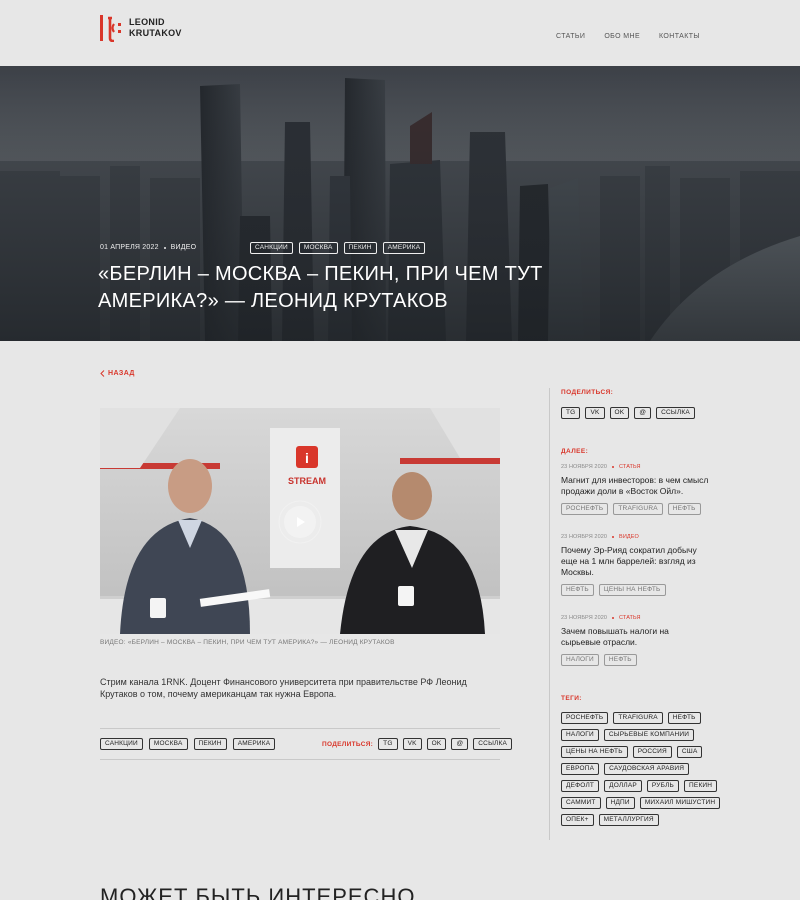  Describe the element at coordinates (254, 744) in the screenshot. I see `article-tag: АМЕРИКА` at that location.